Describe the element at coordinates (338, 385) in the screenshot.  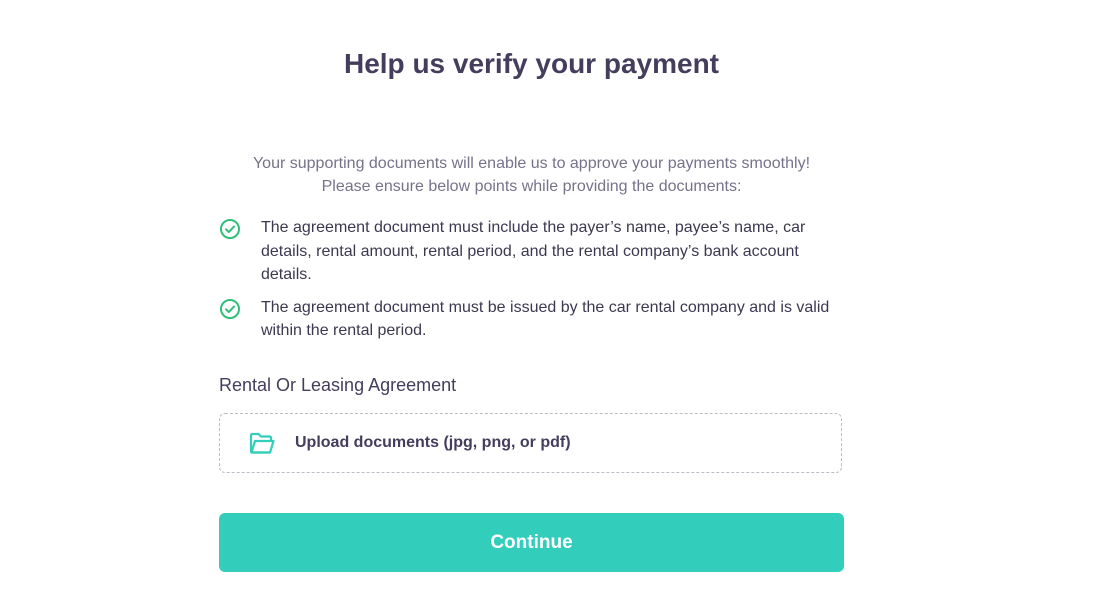
I see `document-section-label: Rental Or Leasing Agreement` at that location.